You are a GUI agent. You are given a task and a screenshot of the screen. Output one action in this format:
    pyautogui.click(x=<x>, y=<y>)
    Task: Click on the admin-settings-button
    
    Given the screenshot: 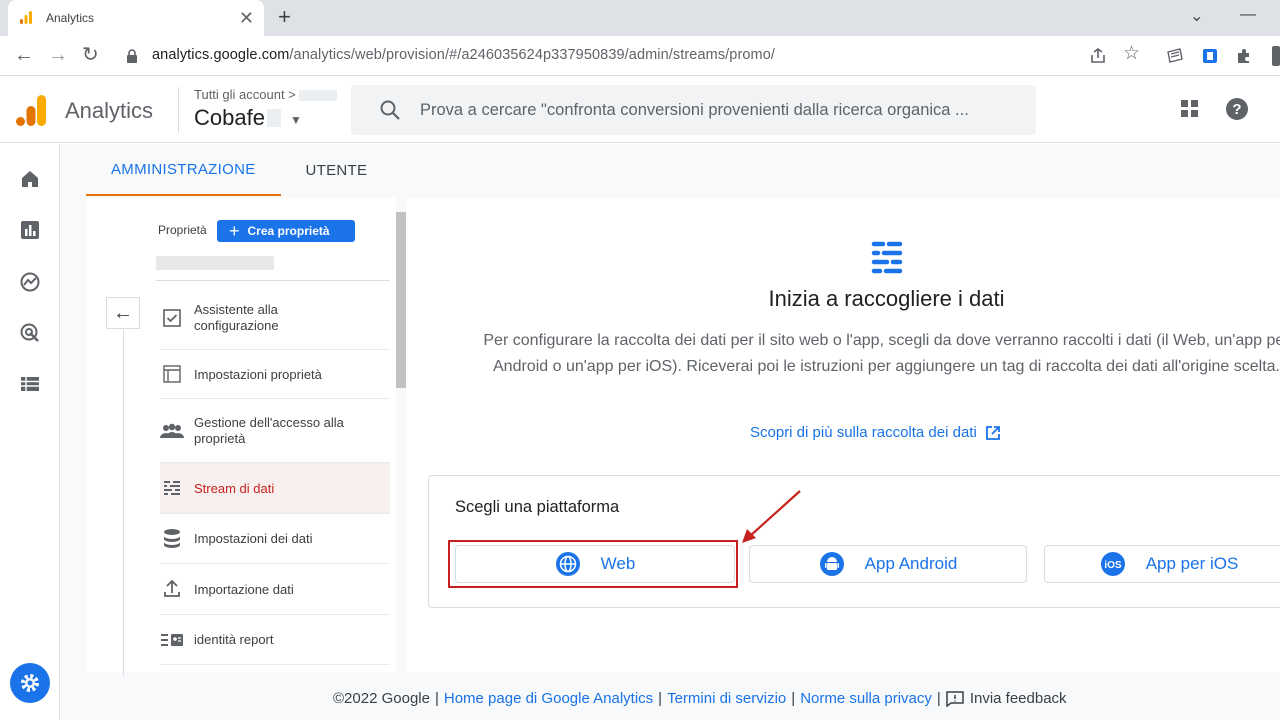 What is the action you would take?
    pyautogui.click(x=30, y=683)
    